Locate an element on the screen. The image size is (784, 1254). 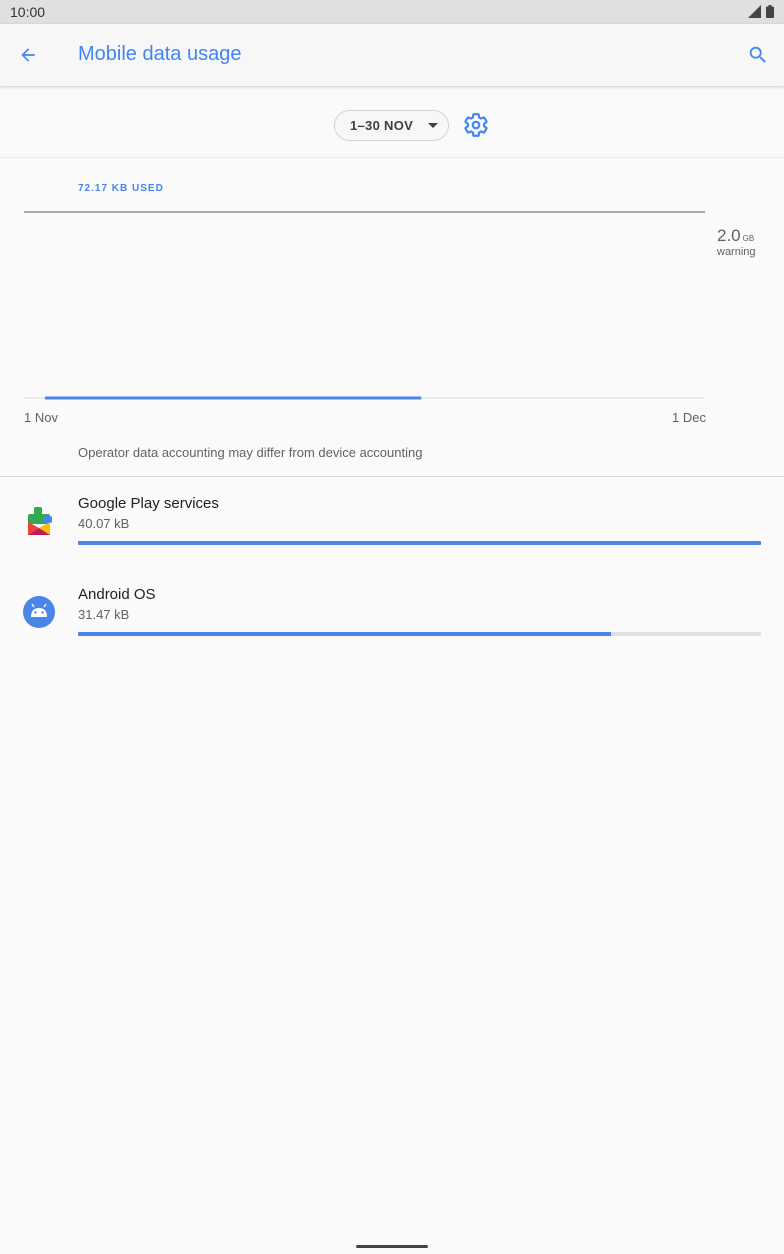
axis-end-label: 1 Dec is located at coordinates (689, 417).